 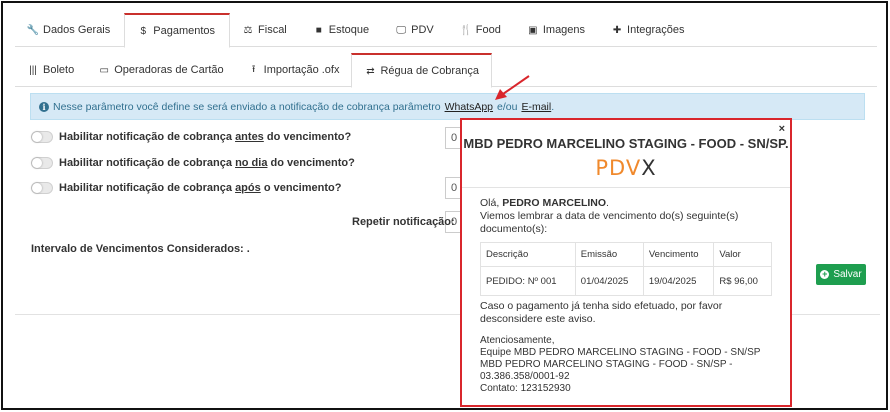 What do you see at coordinates (782, 129) in the screenshot?
I see `close-icon: ×` at bounding box center [782, 129].